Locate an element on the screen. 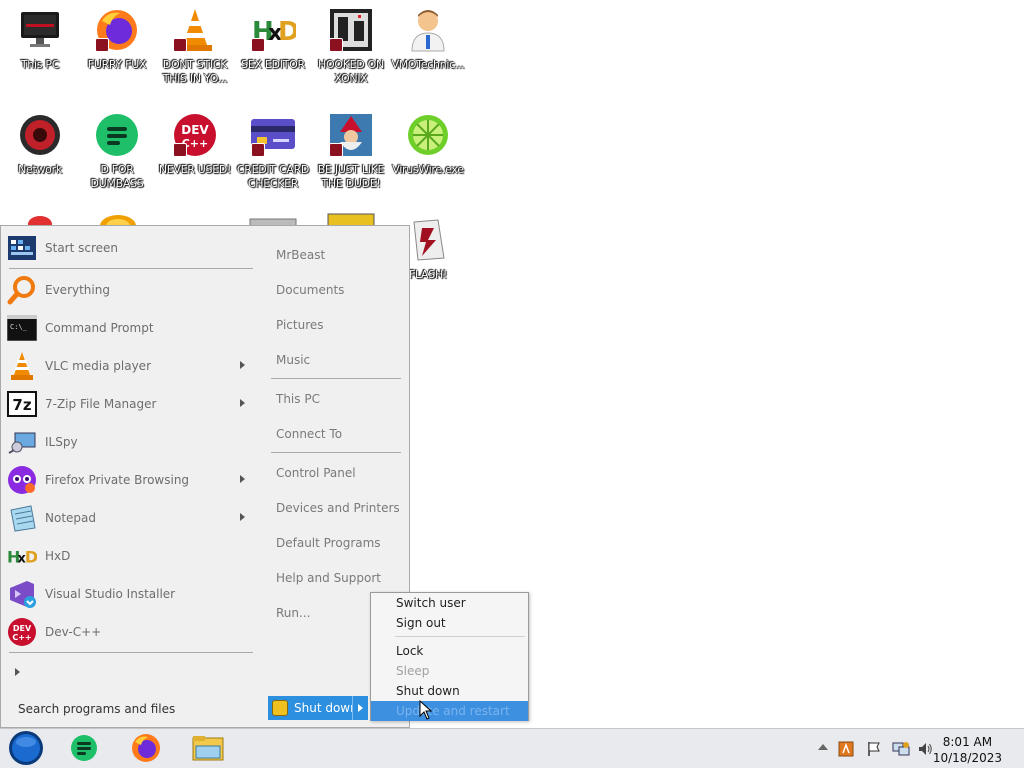  desktop-icon-furry-fux: FURRY FUX is located at coordinates (117, 39).